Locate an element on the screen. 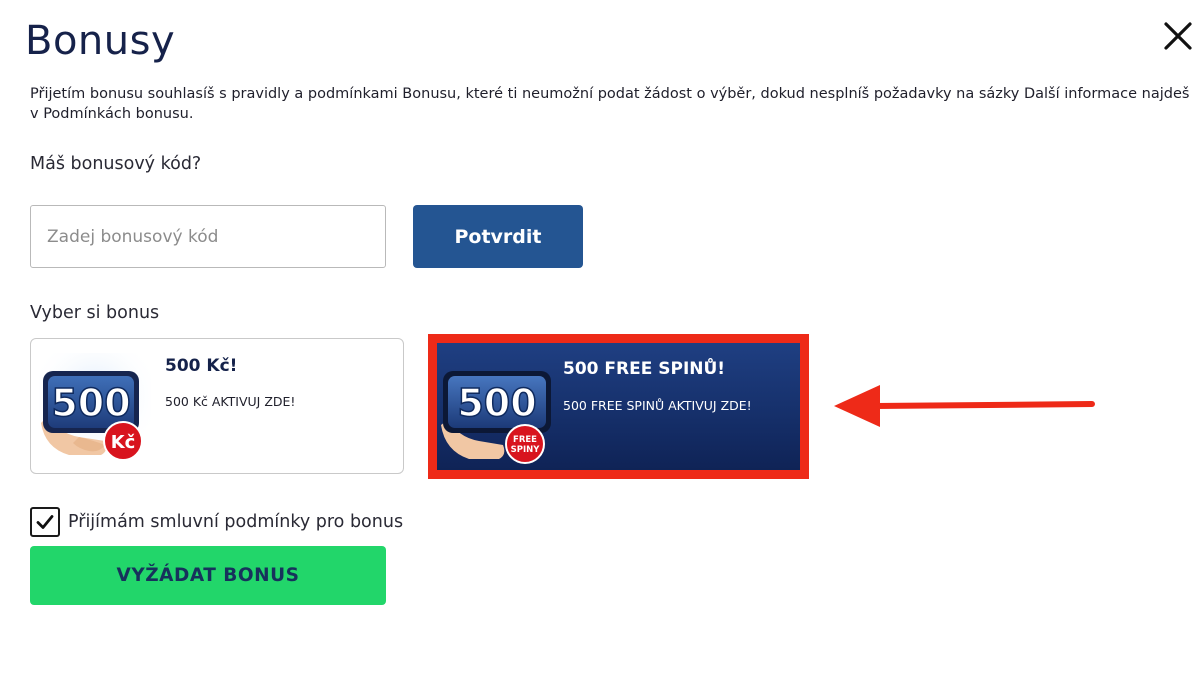  close-icon is located at coordinates (1178, 36).